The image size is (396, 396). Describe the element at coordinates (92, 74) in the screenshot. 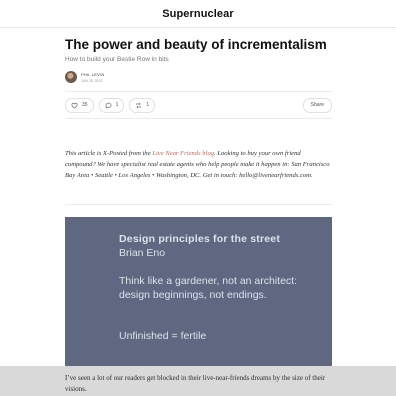

I see `author-name: PHIL LEVIN` at that location.